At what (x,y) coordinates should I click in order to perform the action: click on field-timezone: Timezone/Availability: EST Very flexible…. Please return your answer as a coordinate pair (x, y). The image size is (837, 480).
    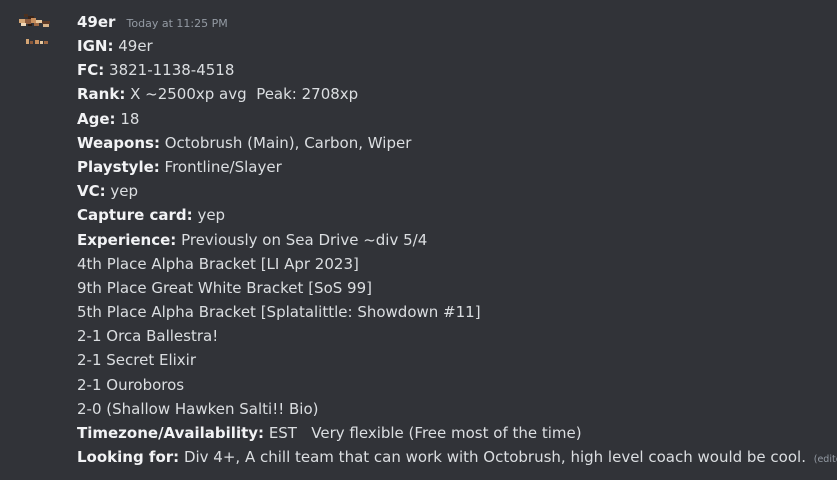
    Looking at the image, I should click on (452, 433).